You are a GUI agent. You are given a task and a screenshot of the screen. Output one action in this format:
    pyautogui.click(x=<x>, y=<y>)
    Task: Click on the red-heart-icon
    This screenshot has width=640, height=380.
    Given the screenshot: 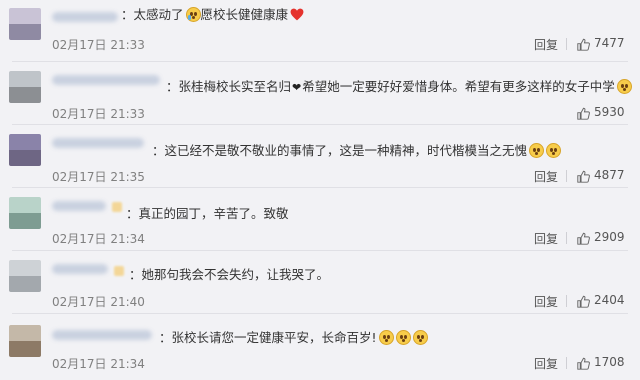 What is the action you would take?
    pyautogui.click(x=297, y=14)
    